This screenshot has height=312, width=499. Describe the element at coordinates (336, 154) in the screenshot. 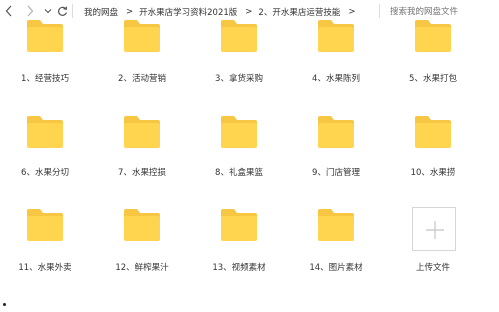

I see `folder-item: 9、门店管理` at that location.